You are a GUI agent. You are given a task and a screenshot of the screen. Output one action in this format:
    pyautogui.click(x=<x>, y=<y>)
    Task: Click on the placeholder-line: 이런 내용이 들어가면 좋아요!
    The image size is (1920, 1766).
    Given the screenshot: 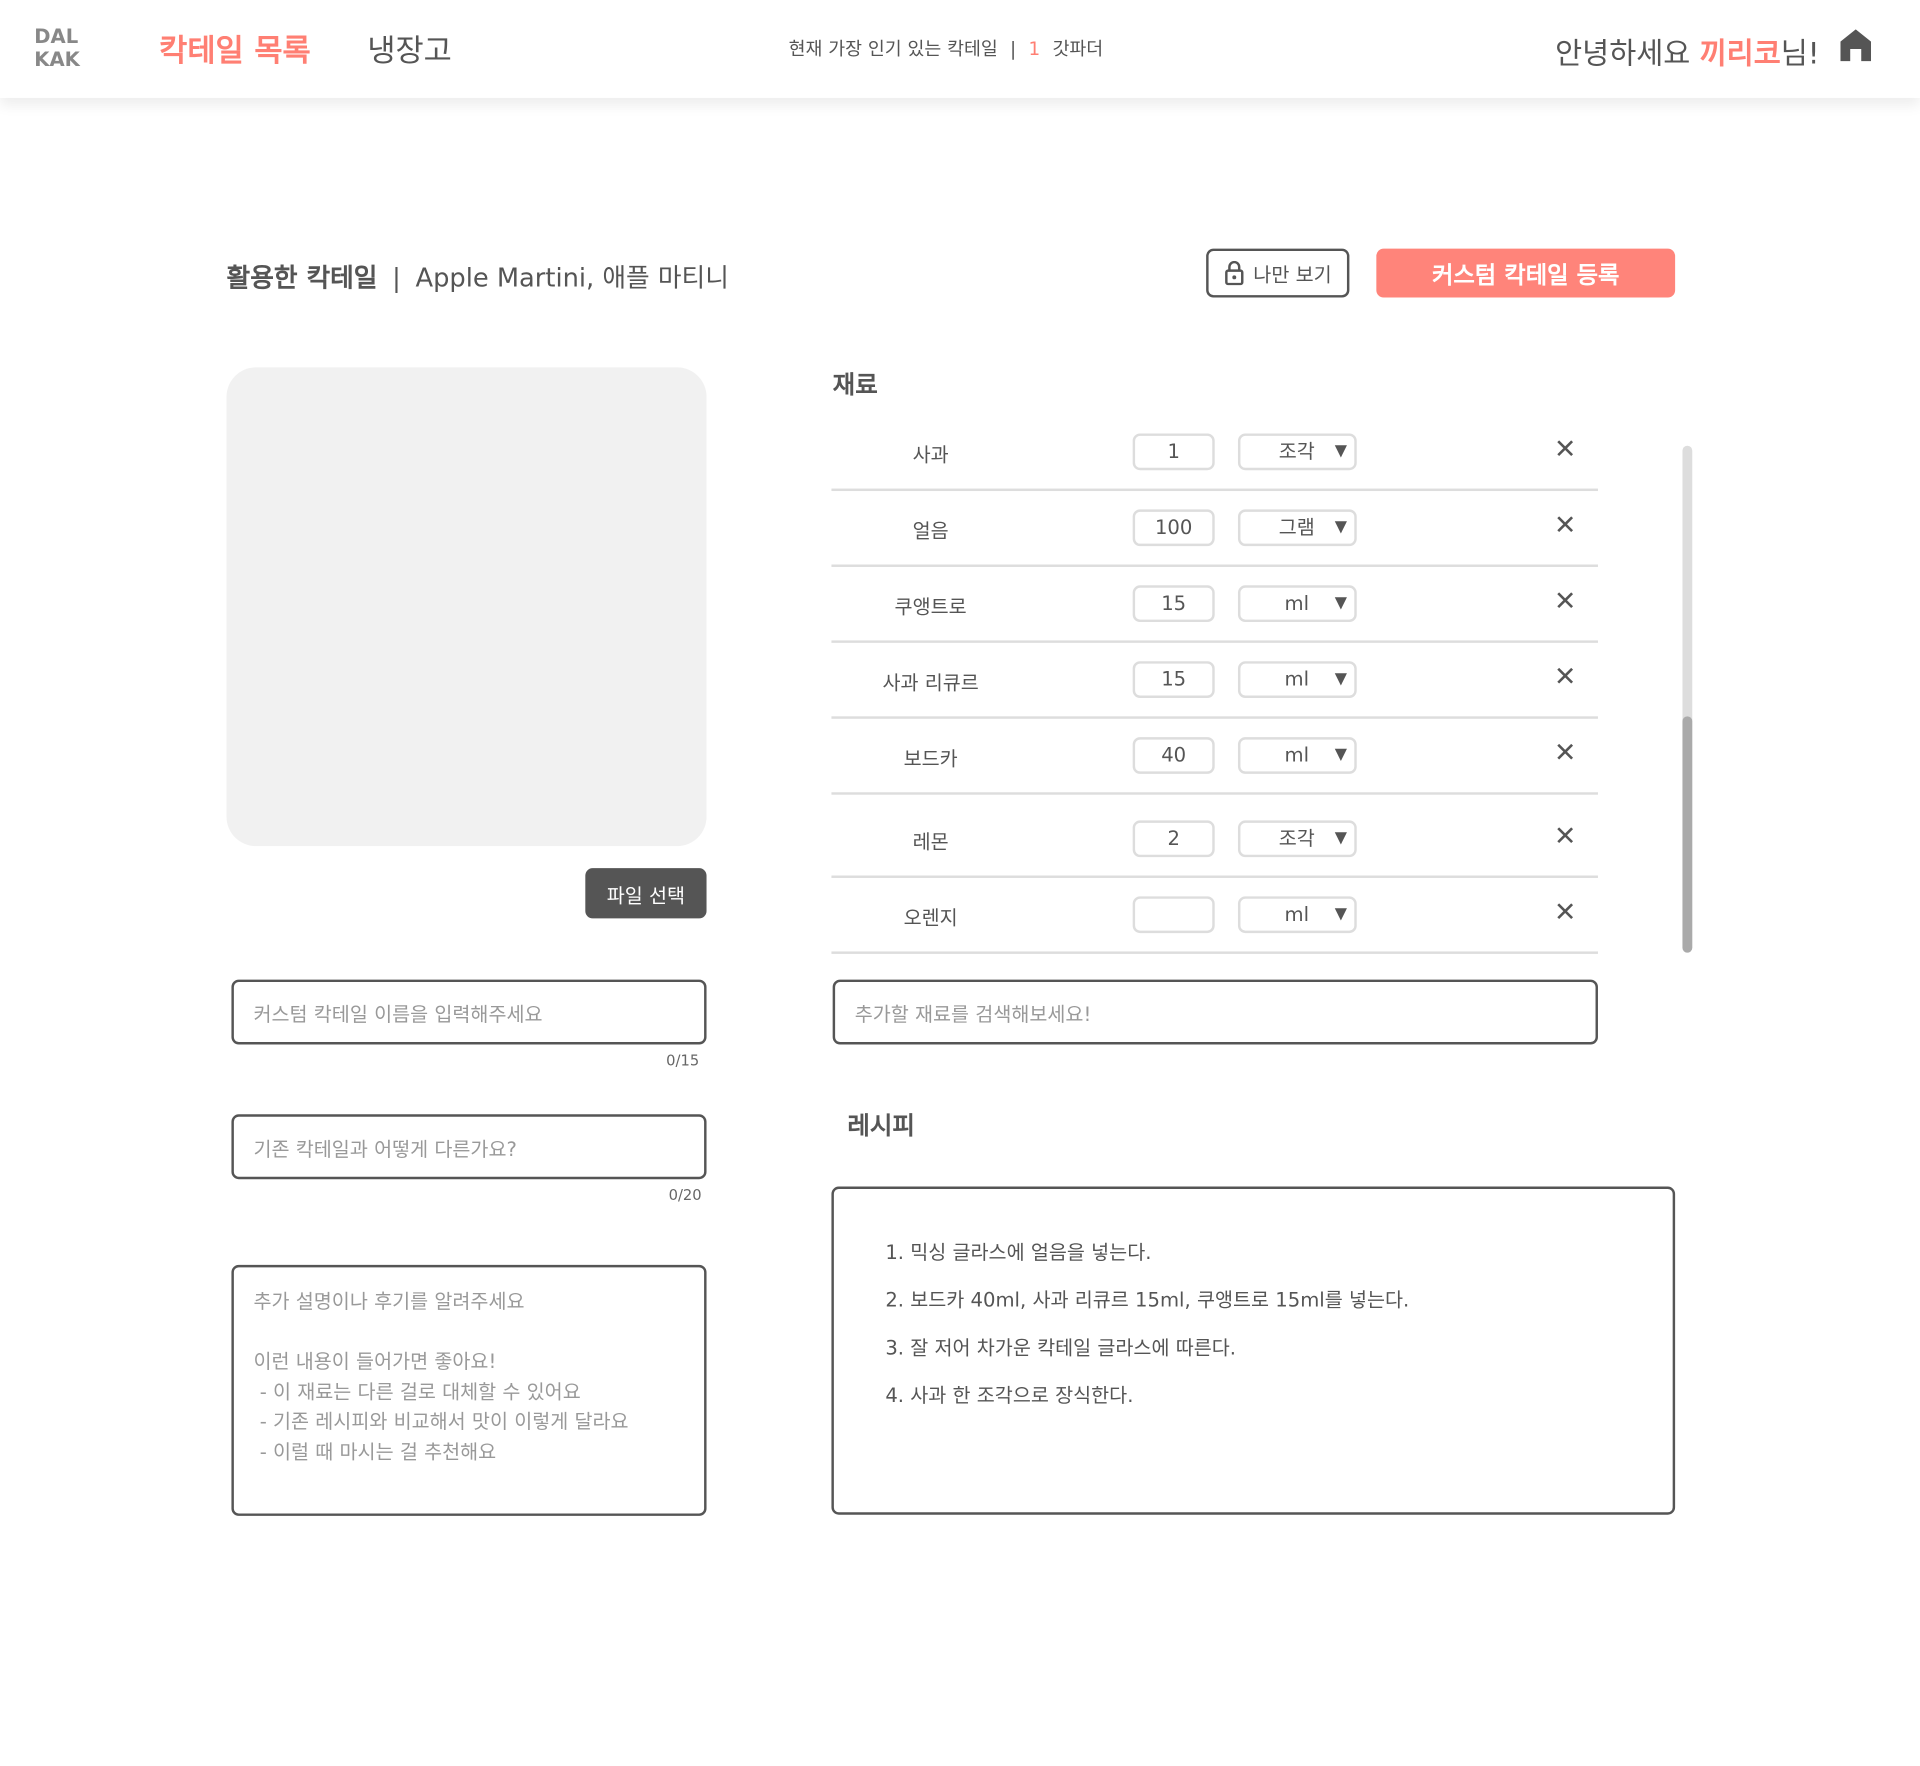 What is the action you would take?
    pyautogui.click(x=375, y=1361)
    